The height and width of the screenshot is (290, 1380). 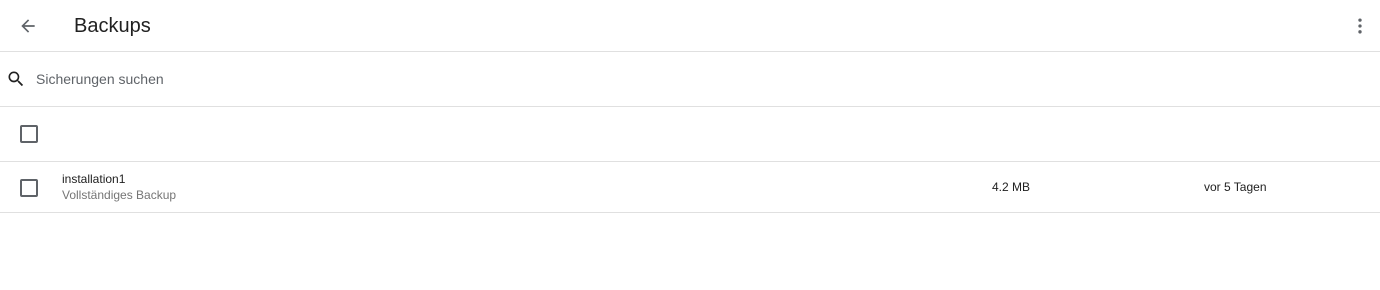 What do you see at coordinates (94, 179) in the screenshot?
I see `backup-name: installation1` at bounding box center [94, 179].